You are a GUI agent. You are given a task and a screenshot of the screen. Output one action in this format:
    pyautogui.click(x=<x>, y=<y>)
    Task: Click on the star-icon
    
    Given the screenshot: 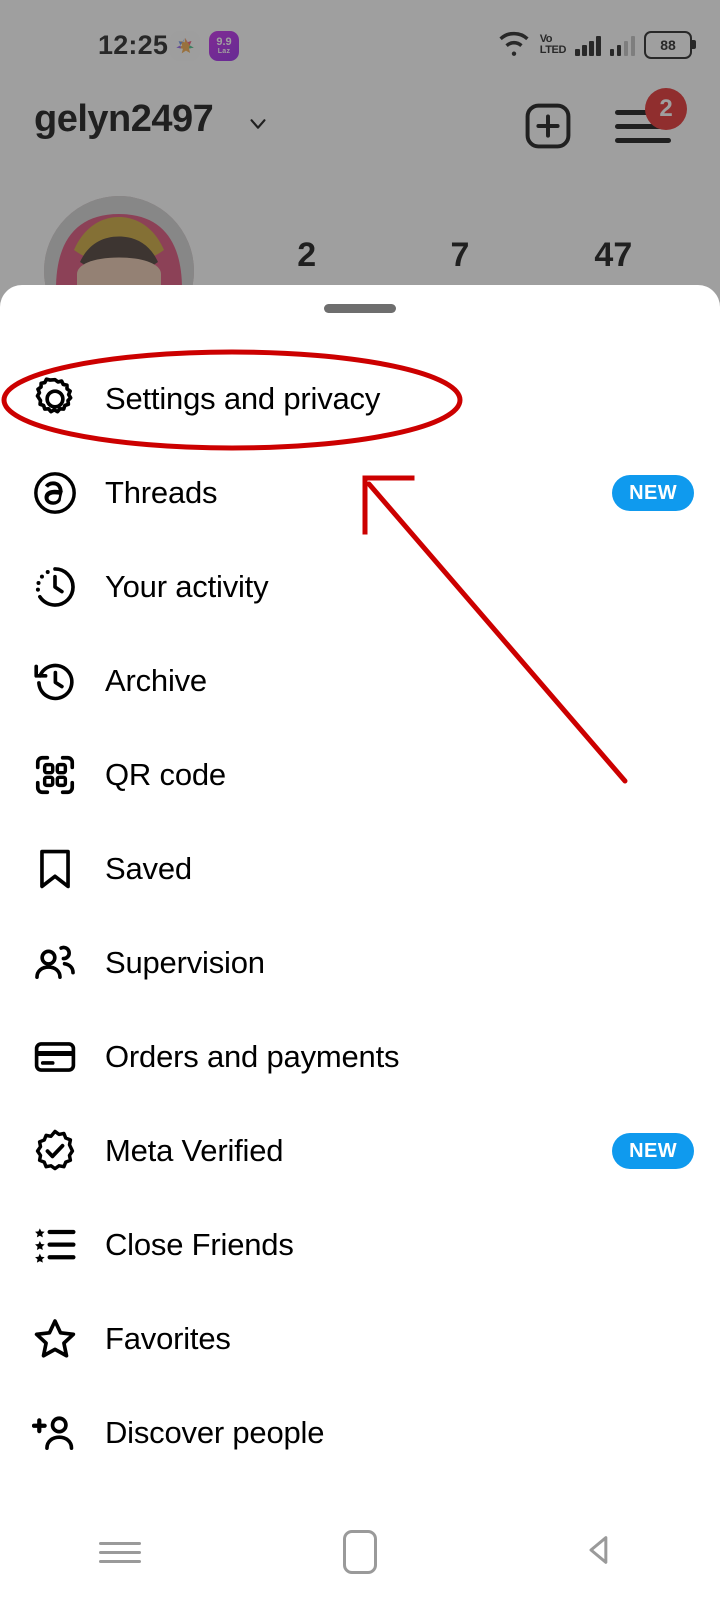 What is the action you would take?
    pyautogui.click(x=55, y=1339)
    